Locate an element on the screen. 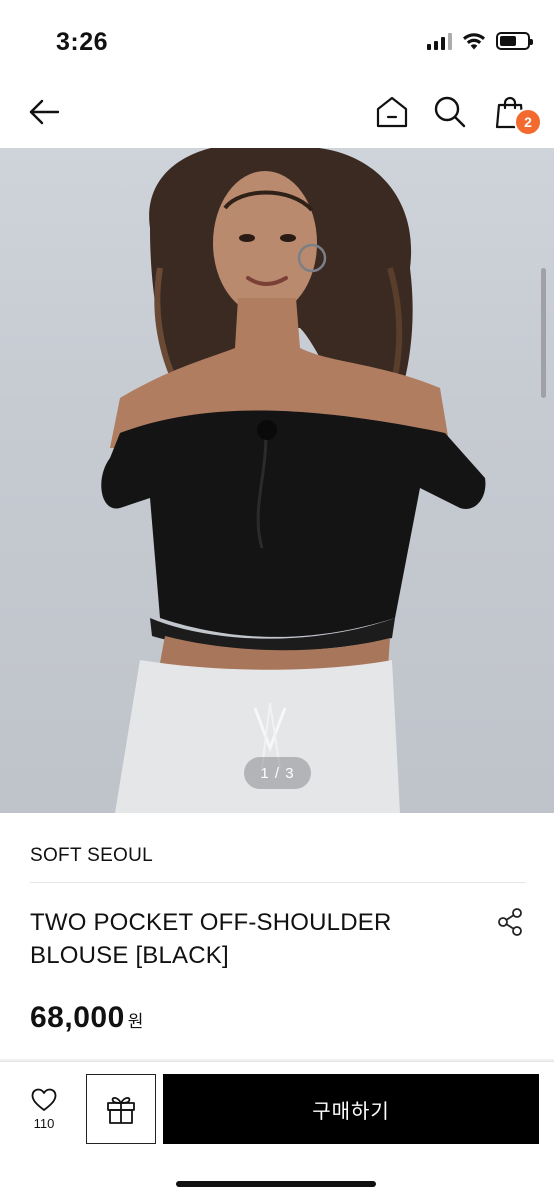 The image size is (554, 1201). home-indicator is located at coordinates (276, 1184).